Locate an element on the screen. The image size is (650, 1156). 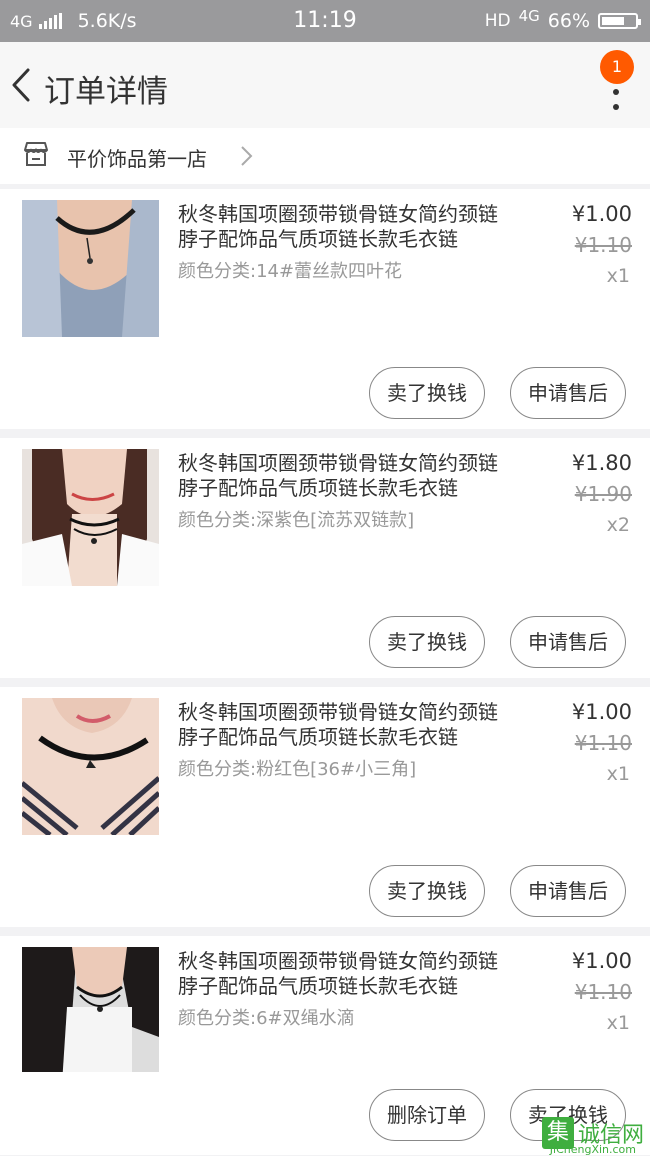
product-spec: 颜色分类:6#双绳水滴 is located at coordinates (266, 1018).